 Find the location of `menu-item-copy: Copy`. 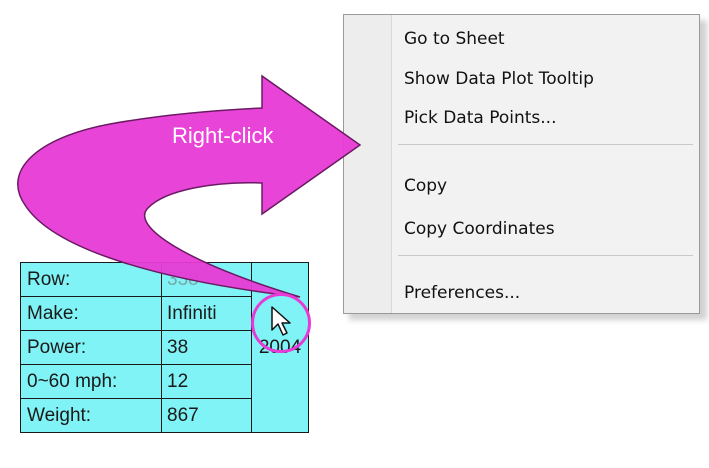

menu-item-copy: Copy is located at coordinates (542, 186).